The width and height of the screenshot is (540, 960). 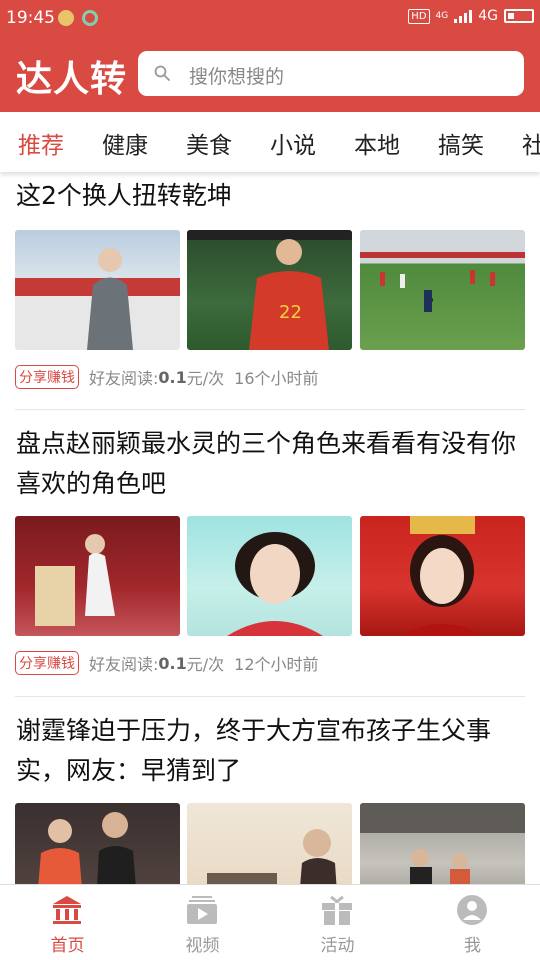 I want to click on category-tabs: 推荐 健康 美食 小说 本地 搞笑 社, so click(x=270, y=142).